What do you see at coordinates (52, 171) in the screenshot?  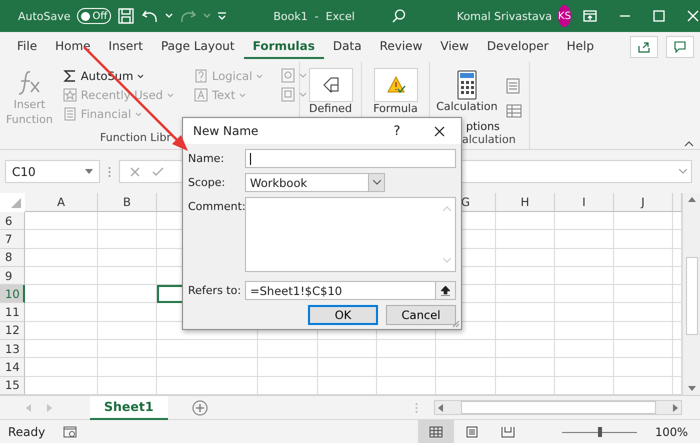 I see `name-box: C10` at bounding box center [52, 171].